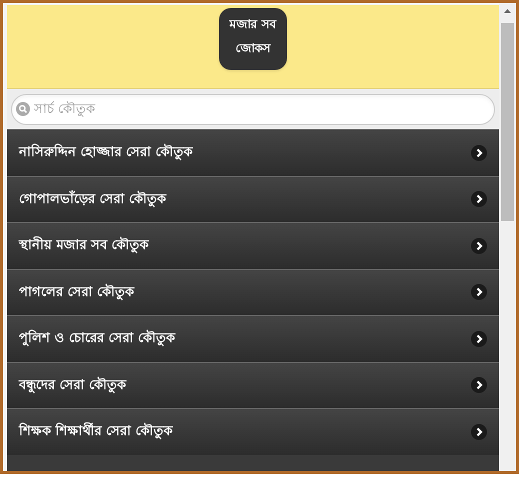 This screenshot has width=519, height=480. I want to click on search-icon, so click(23, 109).